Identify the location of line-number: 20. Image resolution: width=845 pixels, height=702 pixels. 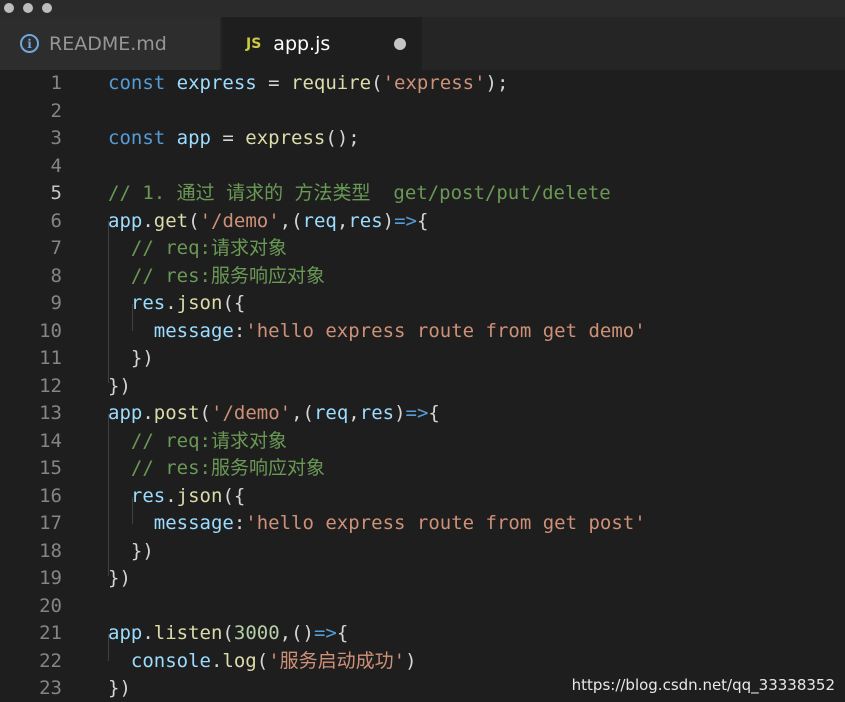
(50, 605).